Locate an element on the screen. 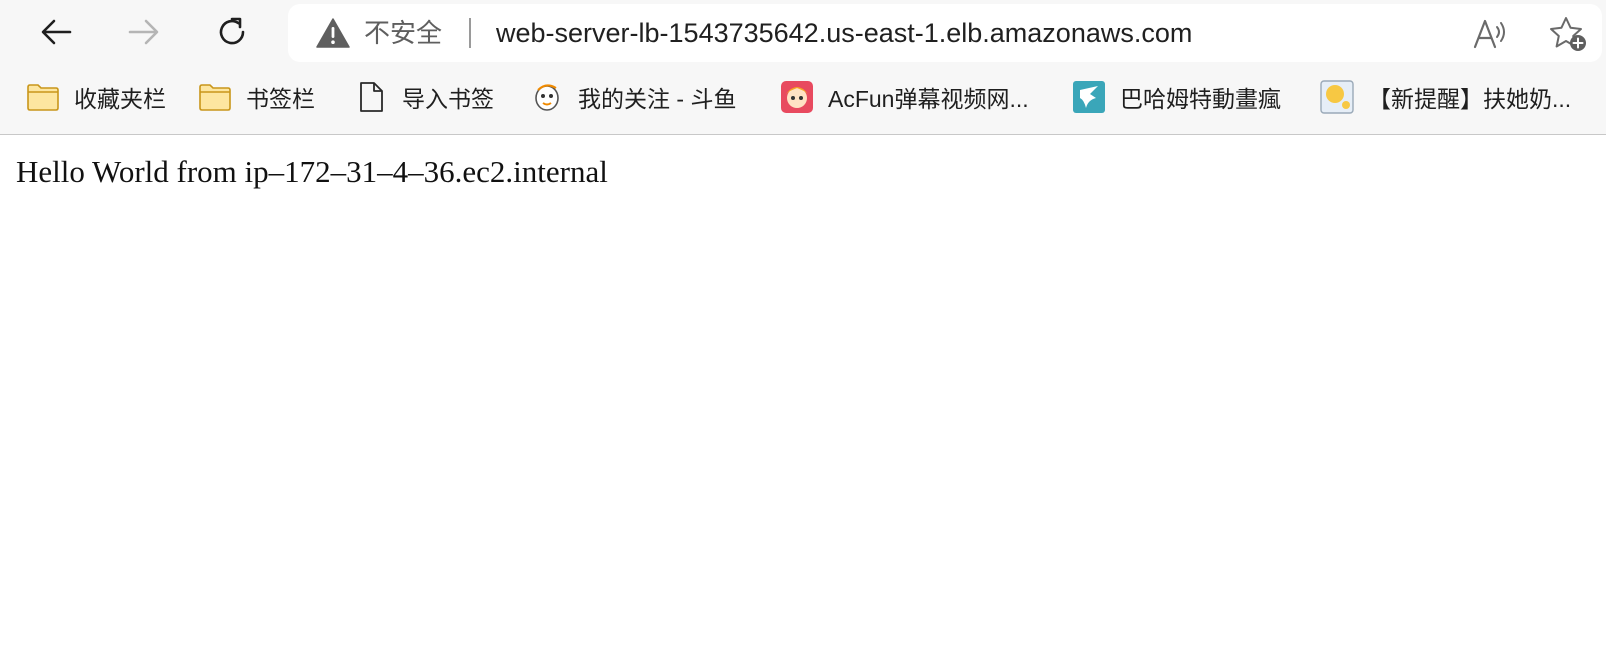 This screenshot has width=1606, height=670. bookmark-label: 收藏夹栏 is located at coordinates (120, 99).